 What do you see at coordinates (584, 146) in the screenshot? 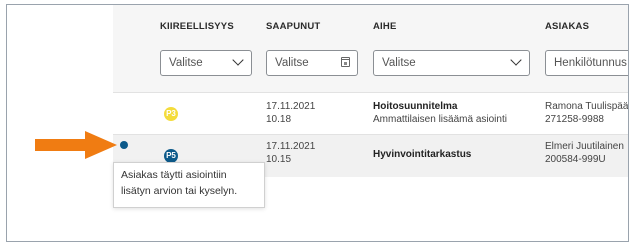
I see `customer-name: Elmeri Juutilainen` at bounding box center [584, 146].